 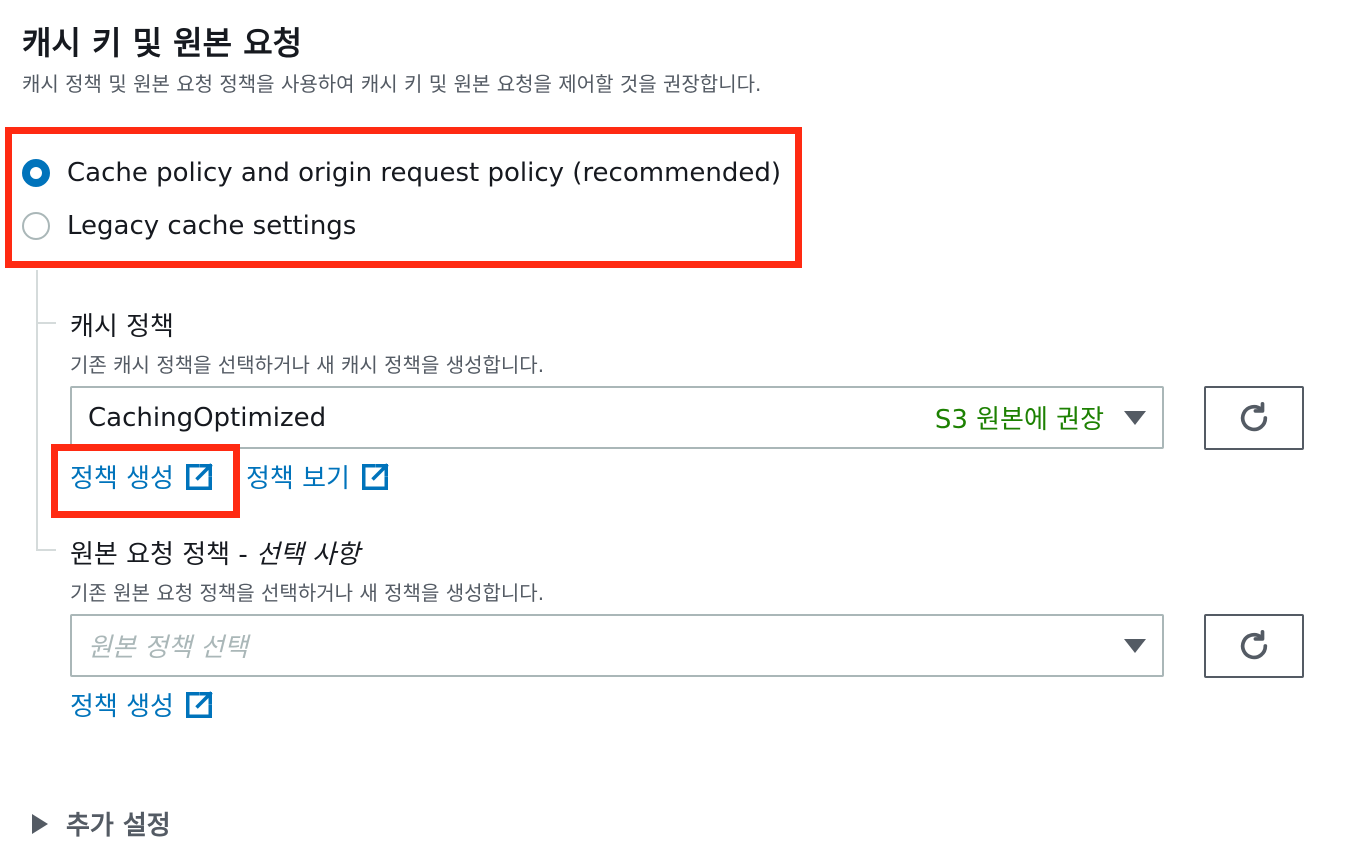 What do you see at coordinates (37, 410) in the screenshot?
I see `tree-connector` at bounding box center [37, 410].